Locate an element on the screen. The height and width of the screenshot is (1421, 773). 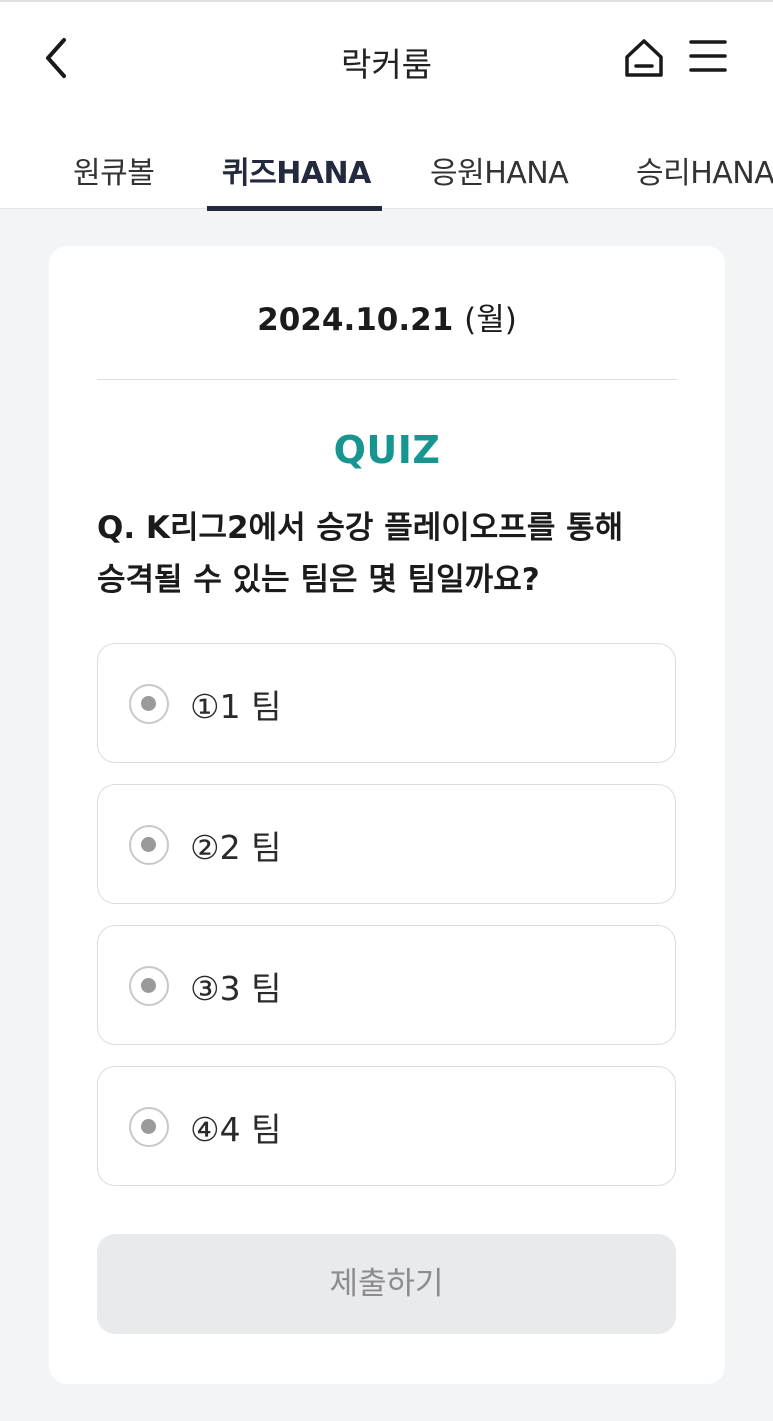
option-label: ③3 팀 is located at coordinates (236, 988).